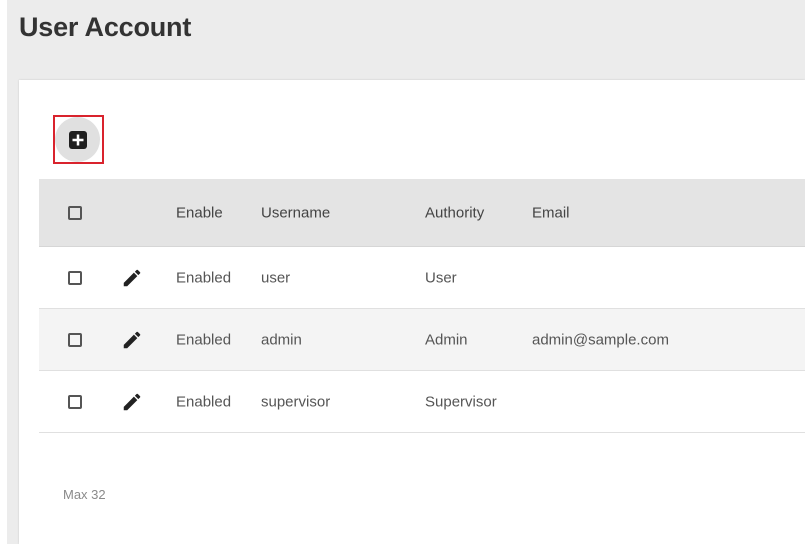  Describe the element at coordinates (446, 339) in the screenshot. I see `cell-authority: Admin` at that location.